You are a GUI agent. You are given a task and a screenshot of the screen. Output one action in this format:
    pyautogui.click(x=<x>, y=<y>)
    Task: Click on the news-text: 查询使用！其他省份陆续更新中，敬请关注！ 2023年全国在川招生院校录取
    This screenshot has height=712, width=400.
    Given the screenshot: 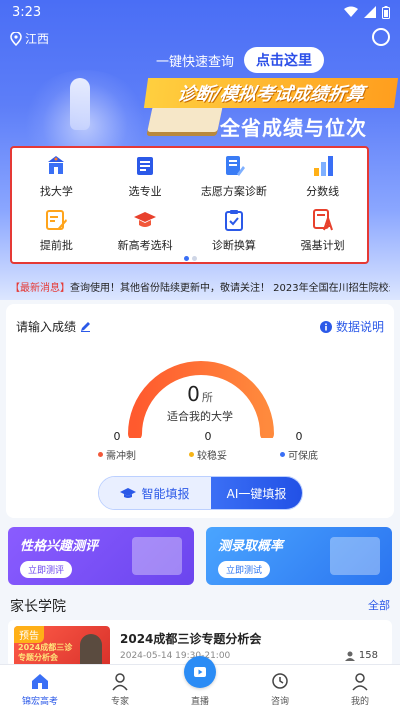 What is the action you would take?
    pyautogui.click(x=230, y=288)
    